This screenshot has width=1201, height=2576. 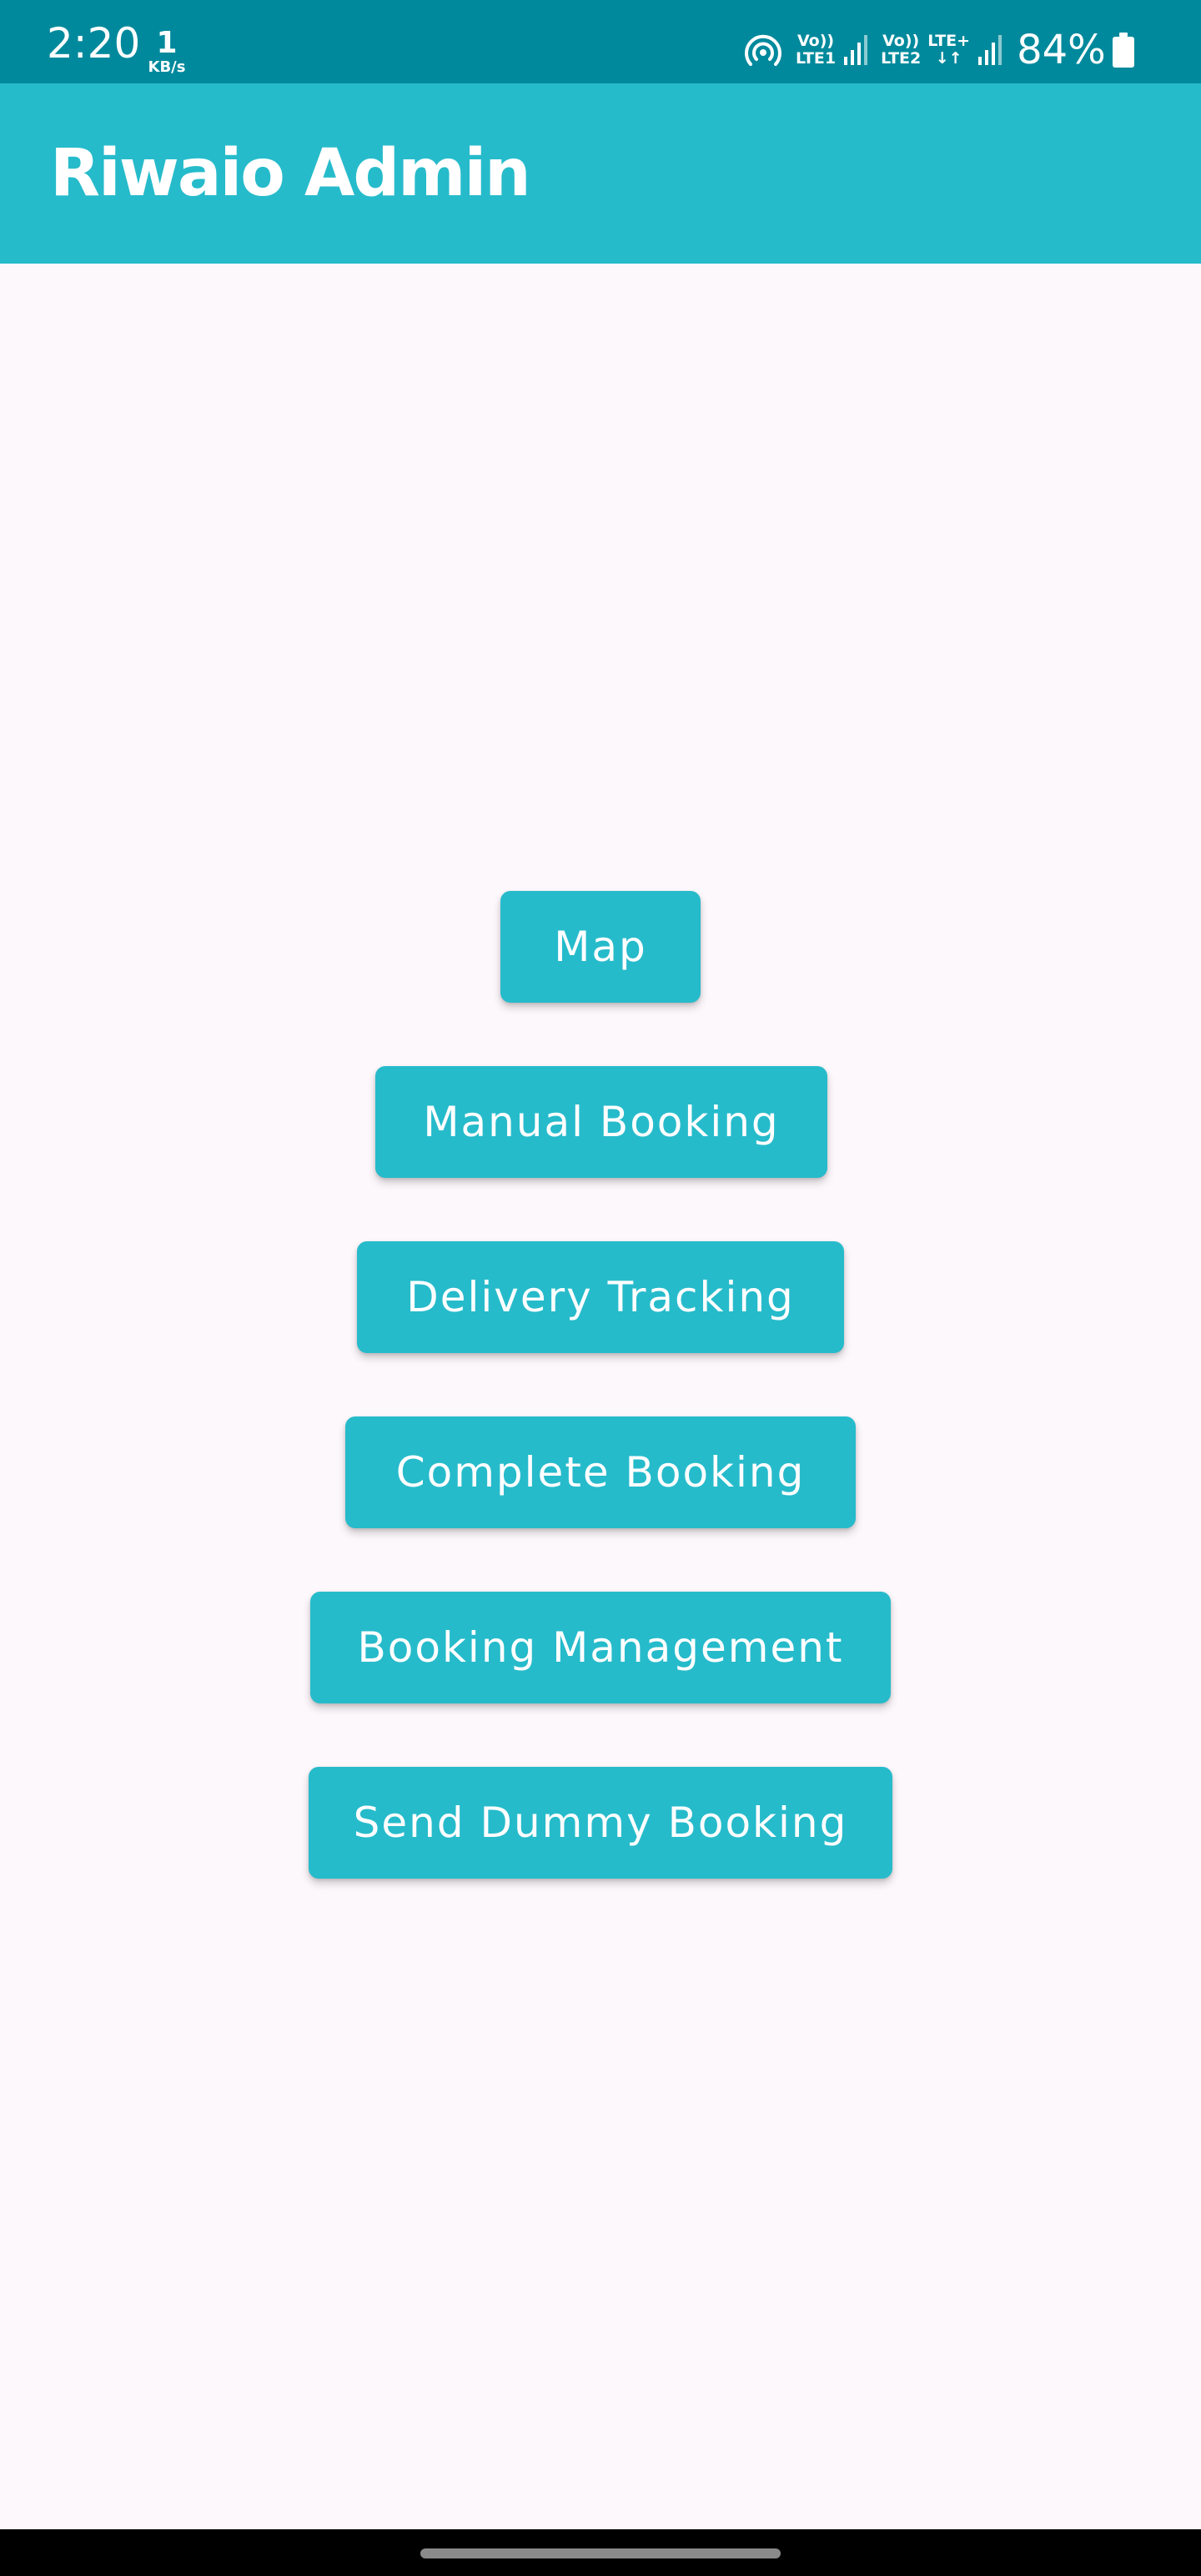 What do you see at coordinates (816, 41) in the screenshot?
I see `sim1-volte-line1: Vo))` at bounding box center [816, 41].